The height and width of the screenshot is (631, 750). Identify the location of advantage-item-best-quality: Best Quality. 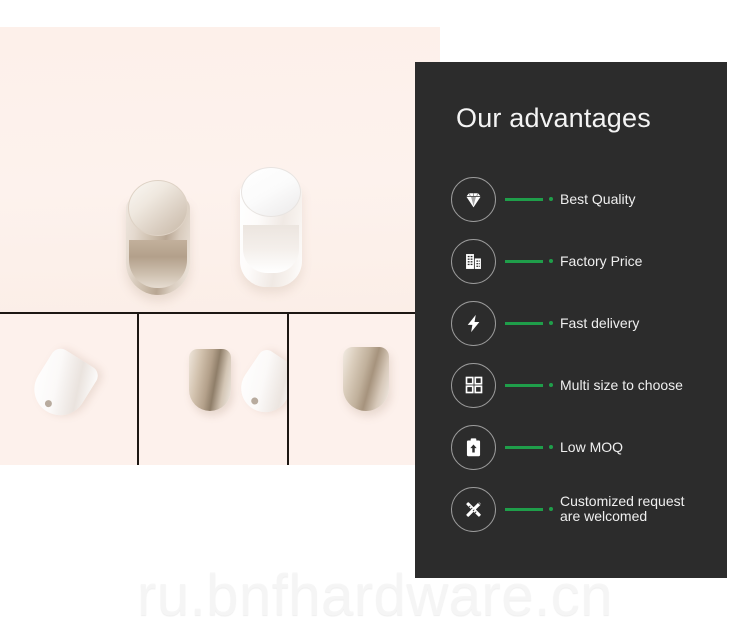
(571, 199).